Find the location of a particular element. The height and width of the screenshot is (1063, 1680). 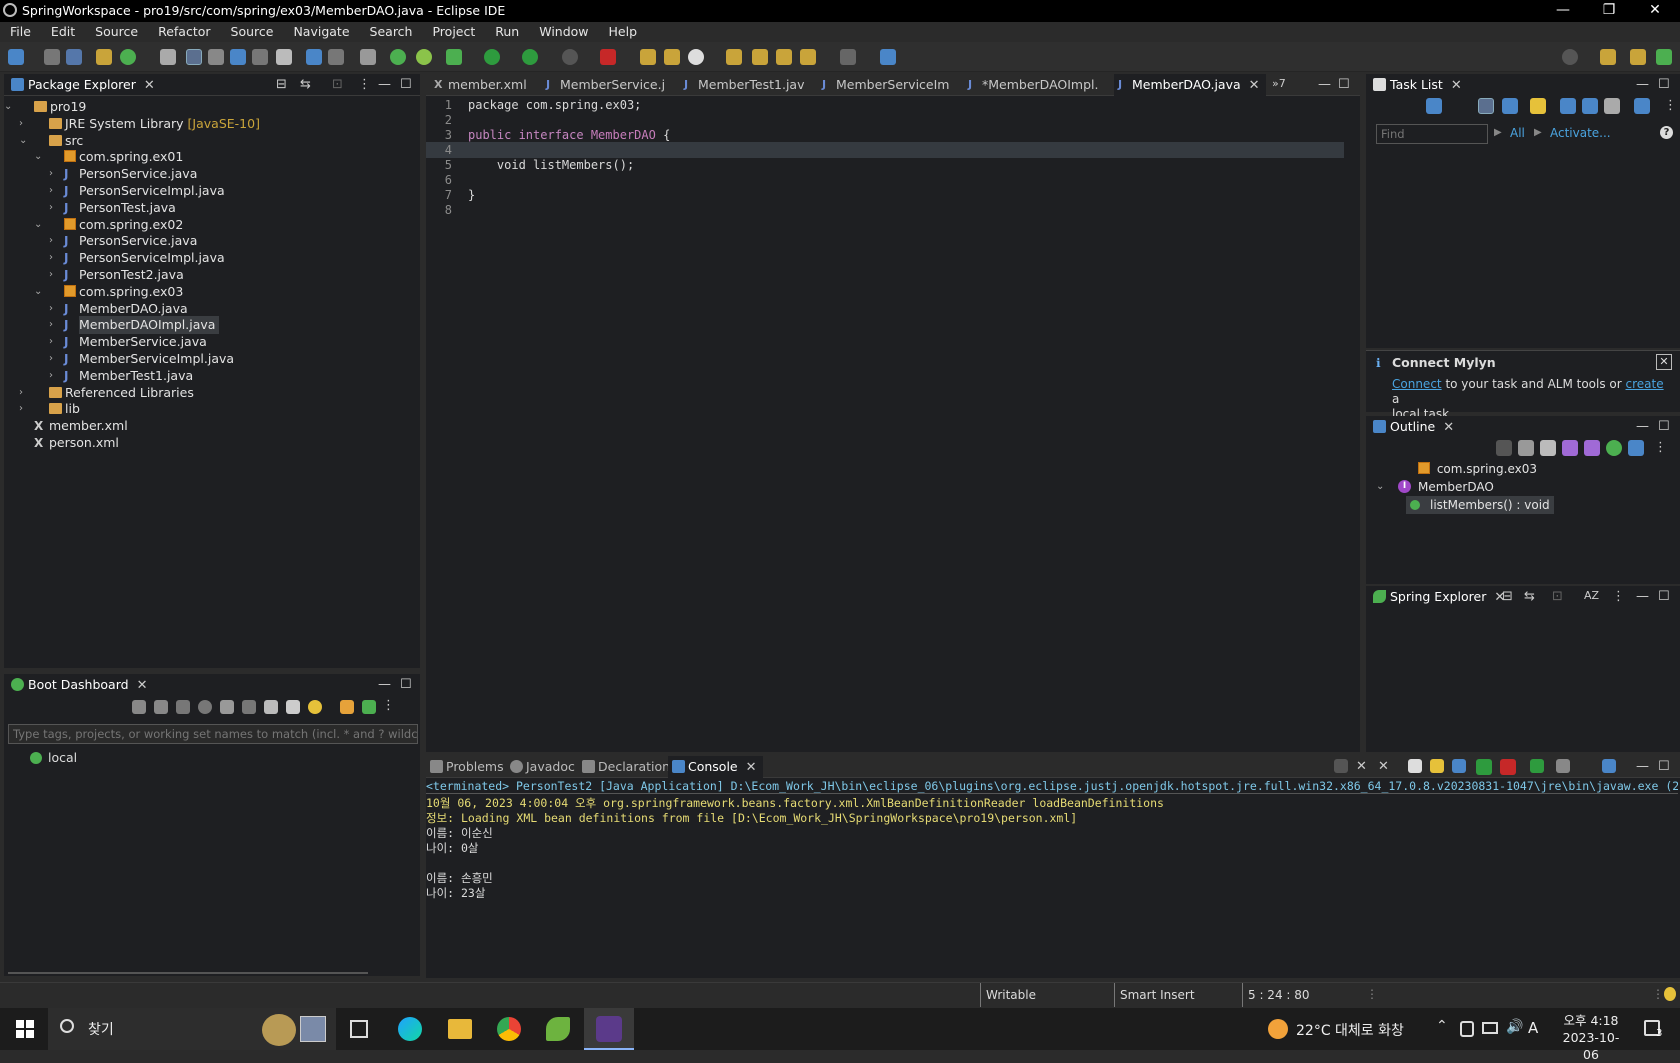

pin-console-icon is located at coordinates (1537, 766).